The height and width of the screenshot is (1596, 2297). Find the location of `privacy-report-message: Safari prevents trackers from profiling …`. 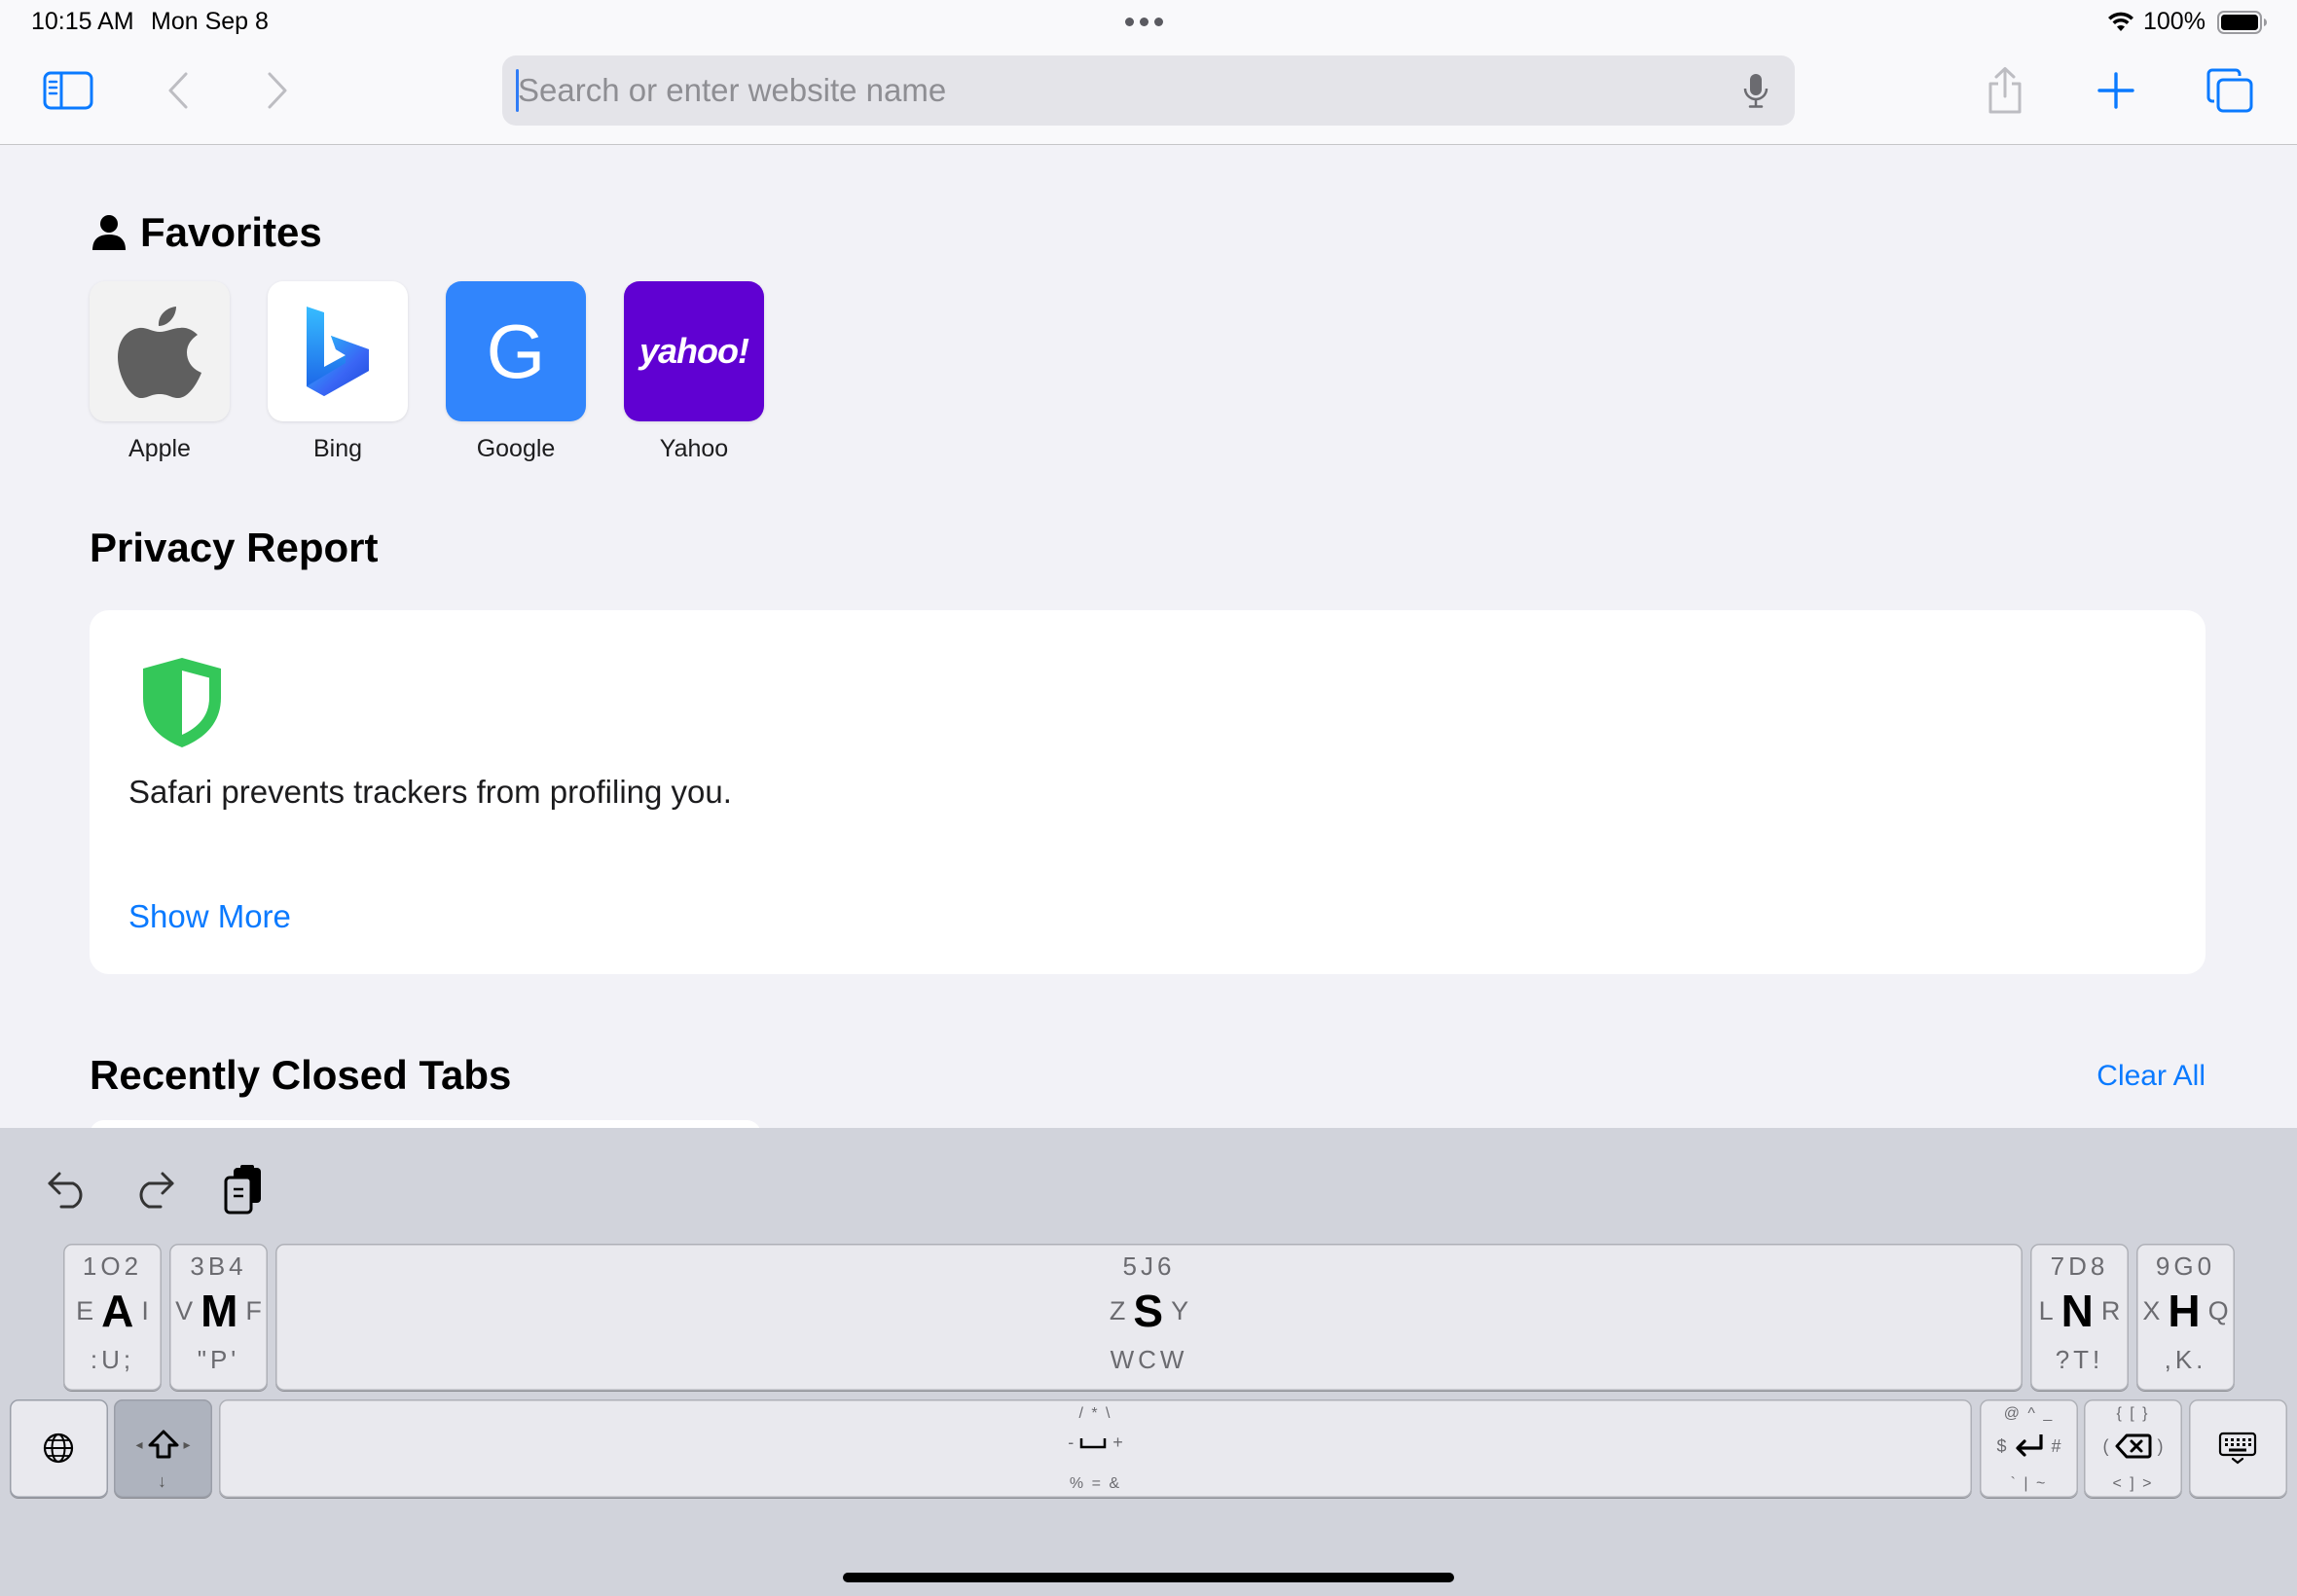

privacy-report-message: Safari prevents trackers from profiling … is located at coordinates (430, 792).